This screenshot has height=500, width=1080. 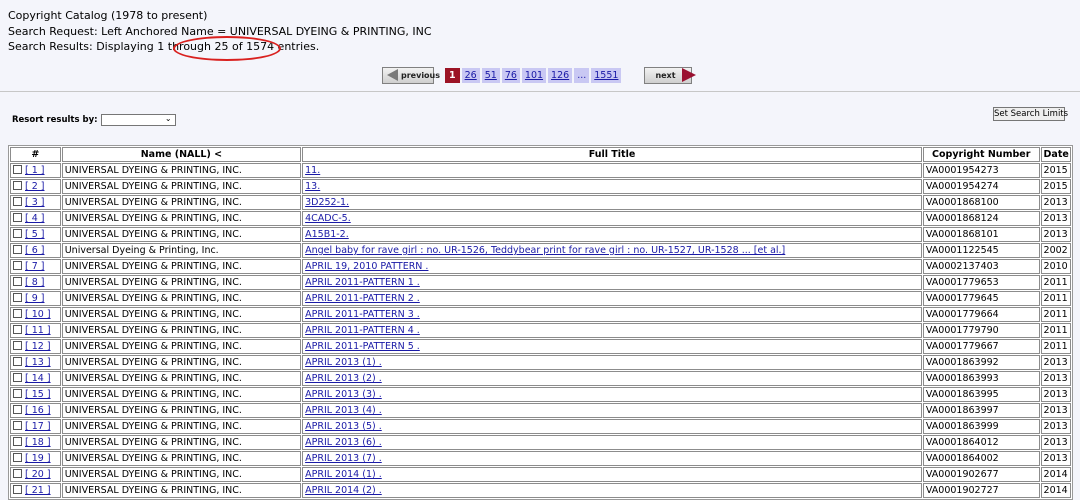 I want to click on row-number-link: [ 17 ], so click(x=38, y=426).